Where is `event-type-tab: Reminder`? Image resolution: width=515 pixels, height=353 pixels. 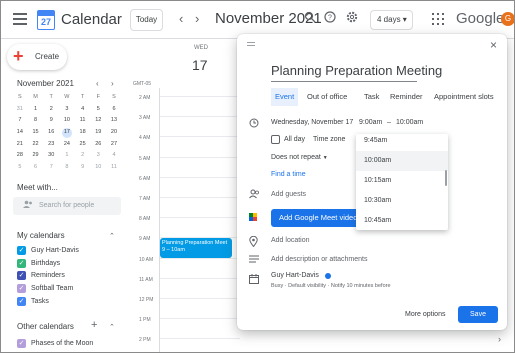
event-type-tab: Reminder is located at coordinates (406, 97).